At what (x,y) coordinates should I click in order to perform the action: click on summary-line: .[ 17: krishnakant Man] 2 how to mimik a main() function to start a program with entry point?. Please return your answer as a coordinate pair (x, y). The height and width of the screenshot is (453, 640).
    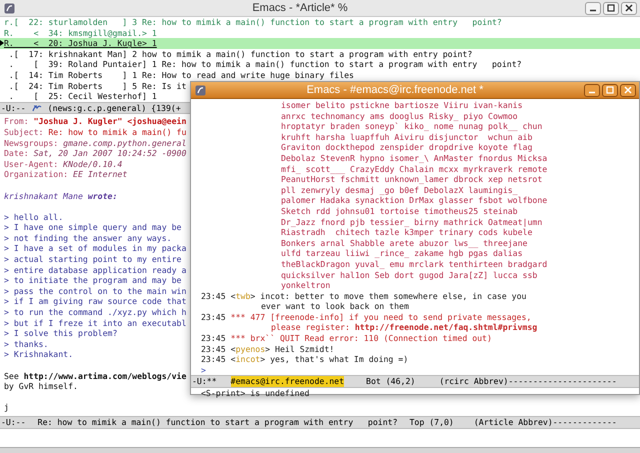
    Looking at the image, I should click on (236, 54).